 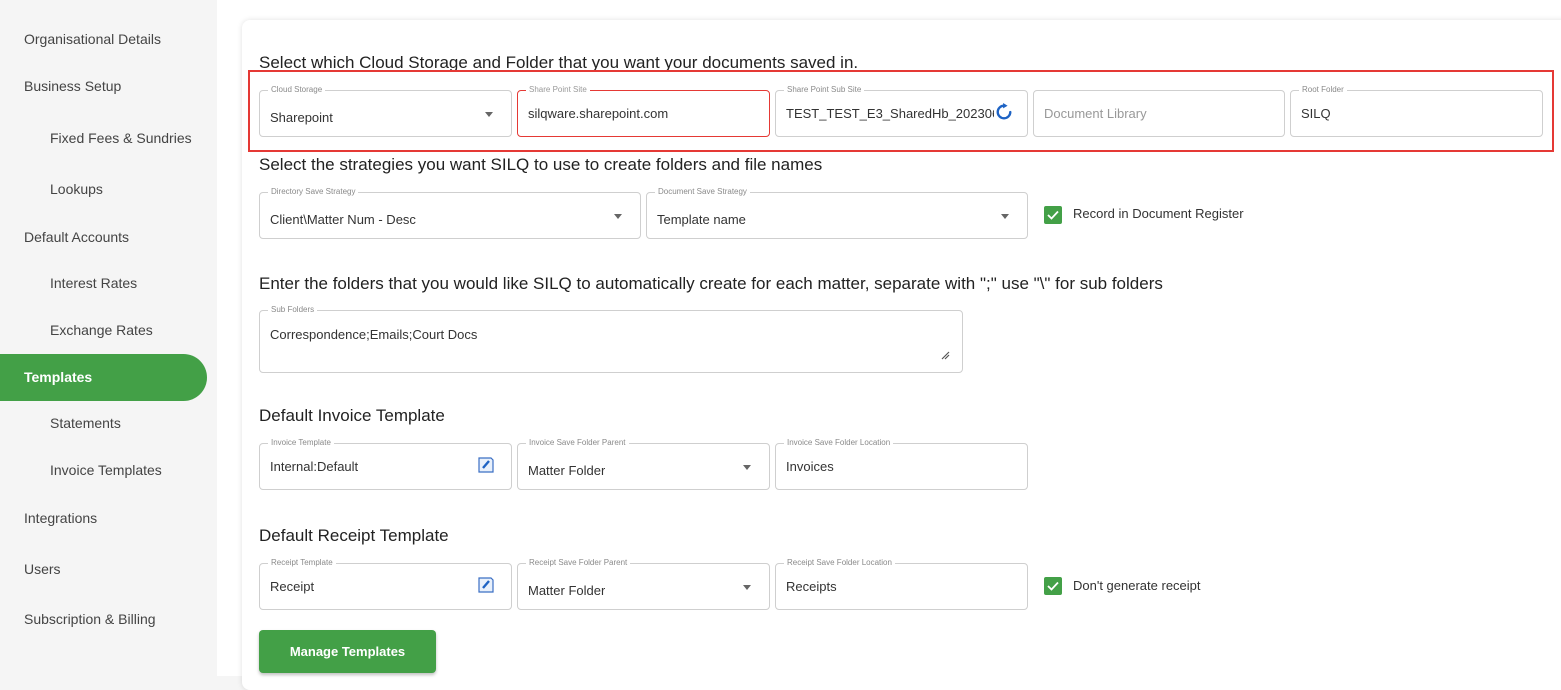 I want to click on directory-save-strategy-label: Directory Save Strategy, so click(x=313, y=191).